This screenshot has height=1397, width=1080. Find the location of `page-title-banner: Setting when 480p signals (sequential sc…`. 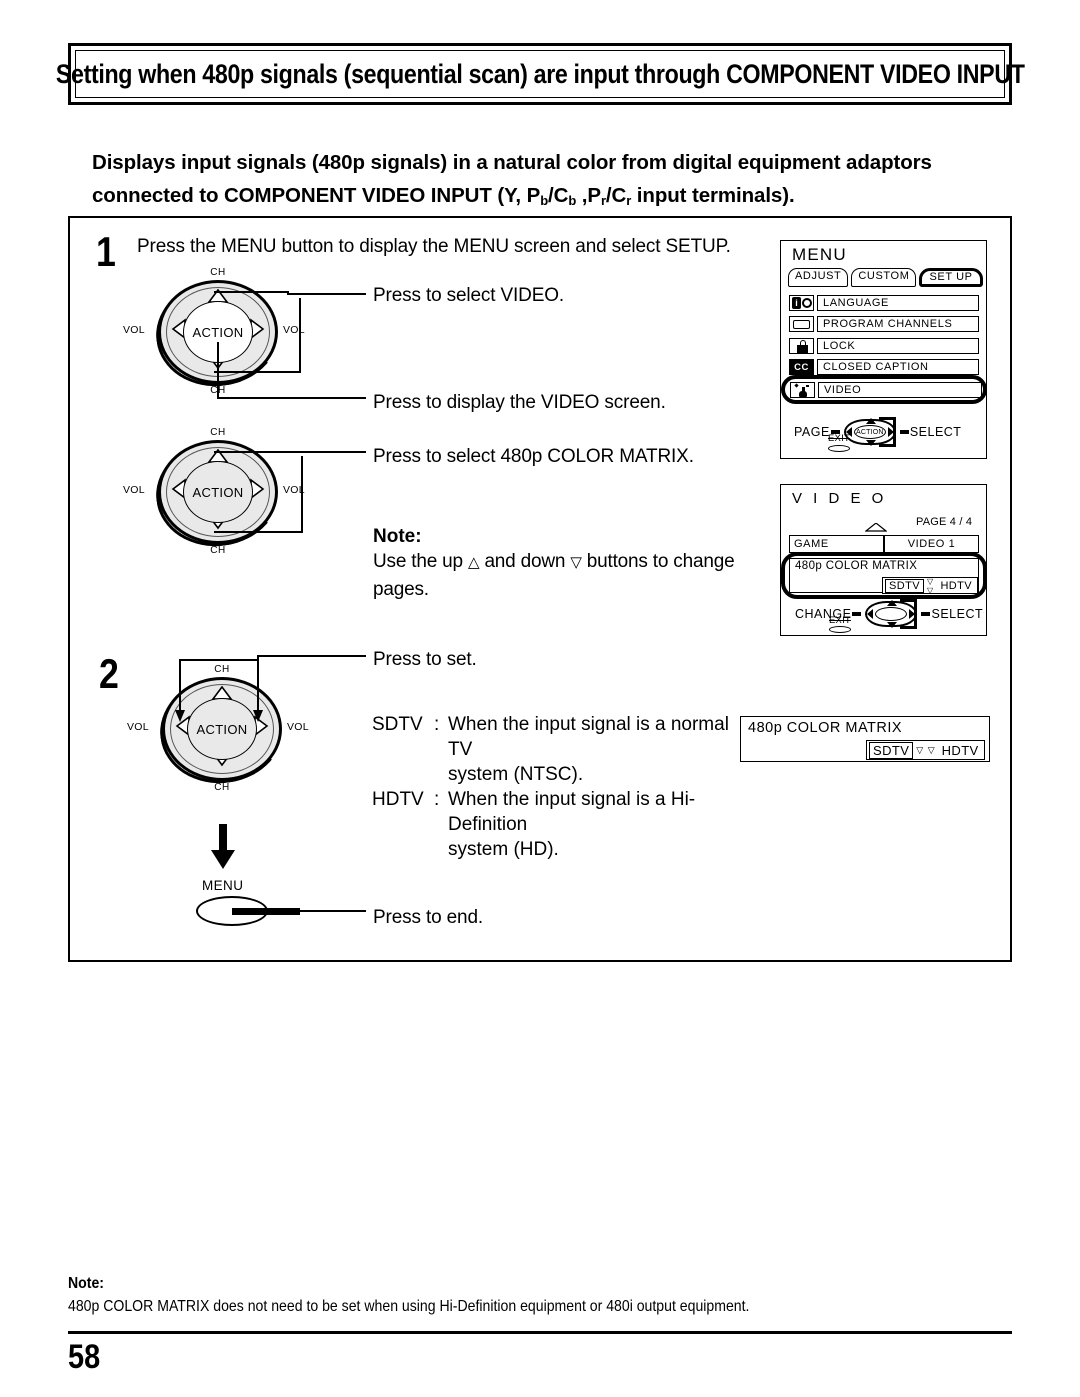

page-title-banner: Setting when 480p signals (sequential sc… is located at coordinates (540, 74).